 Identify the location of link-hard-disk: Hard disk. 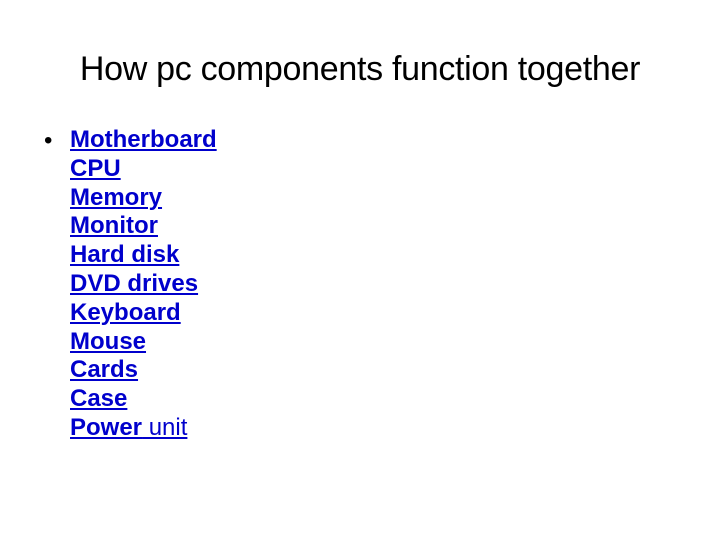
(124, 254).